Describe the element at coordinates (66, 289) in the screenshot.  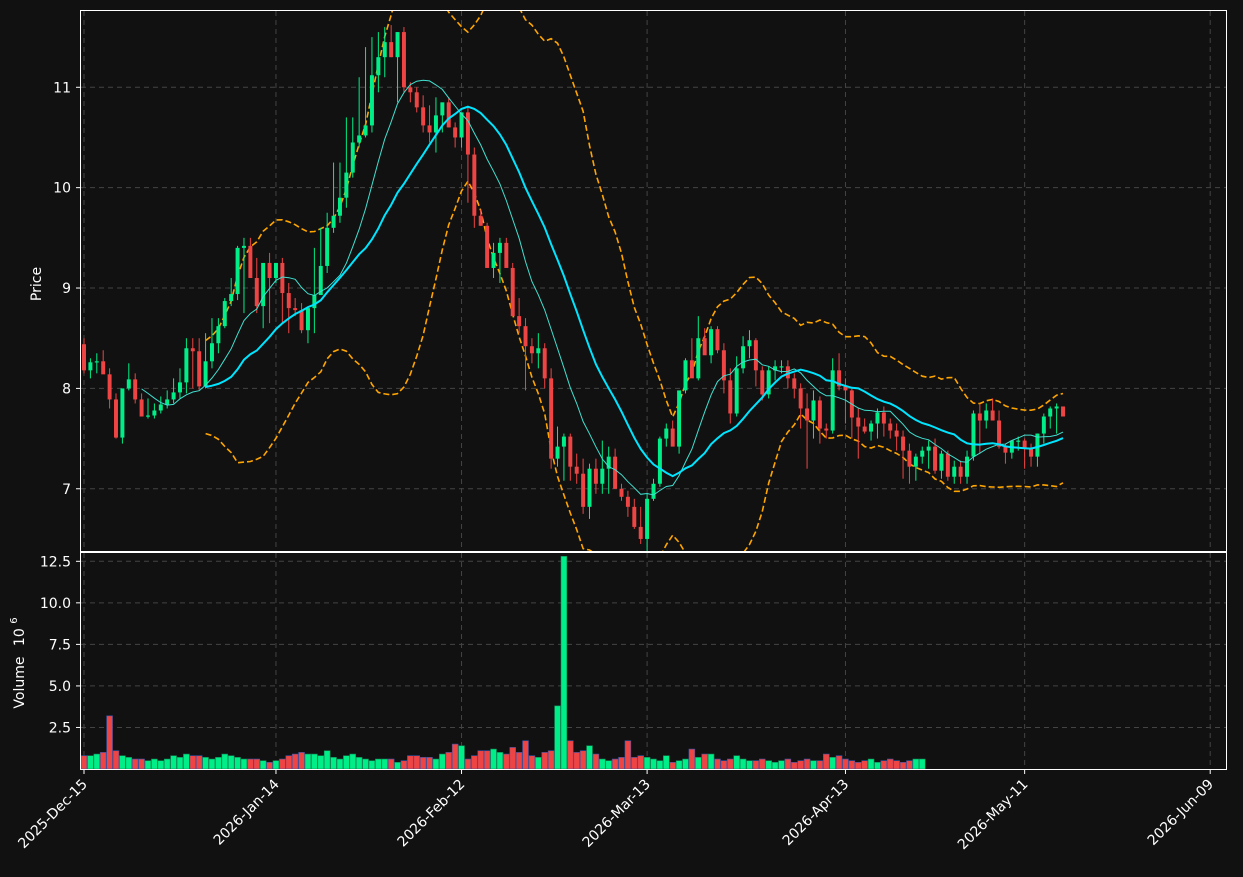
I see `price-tick-label: 9` at that location.